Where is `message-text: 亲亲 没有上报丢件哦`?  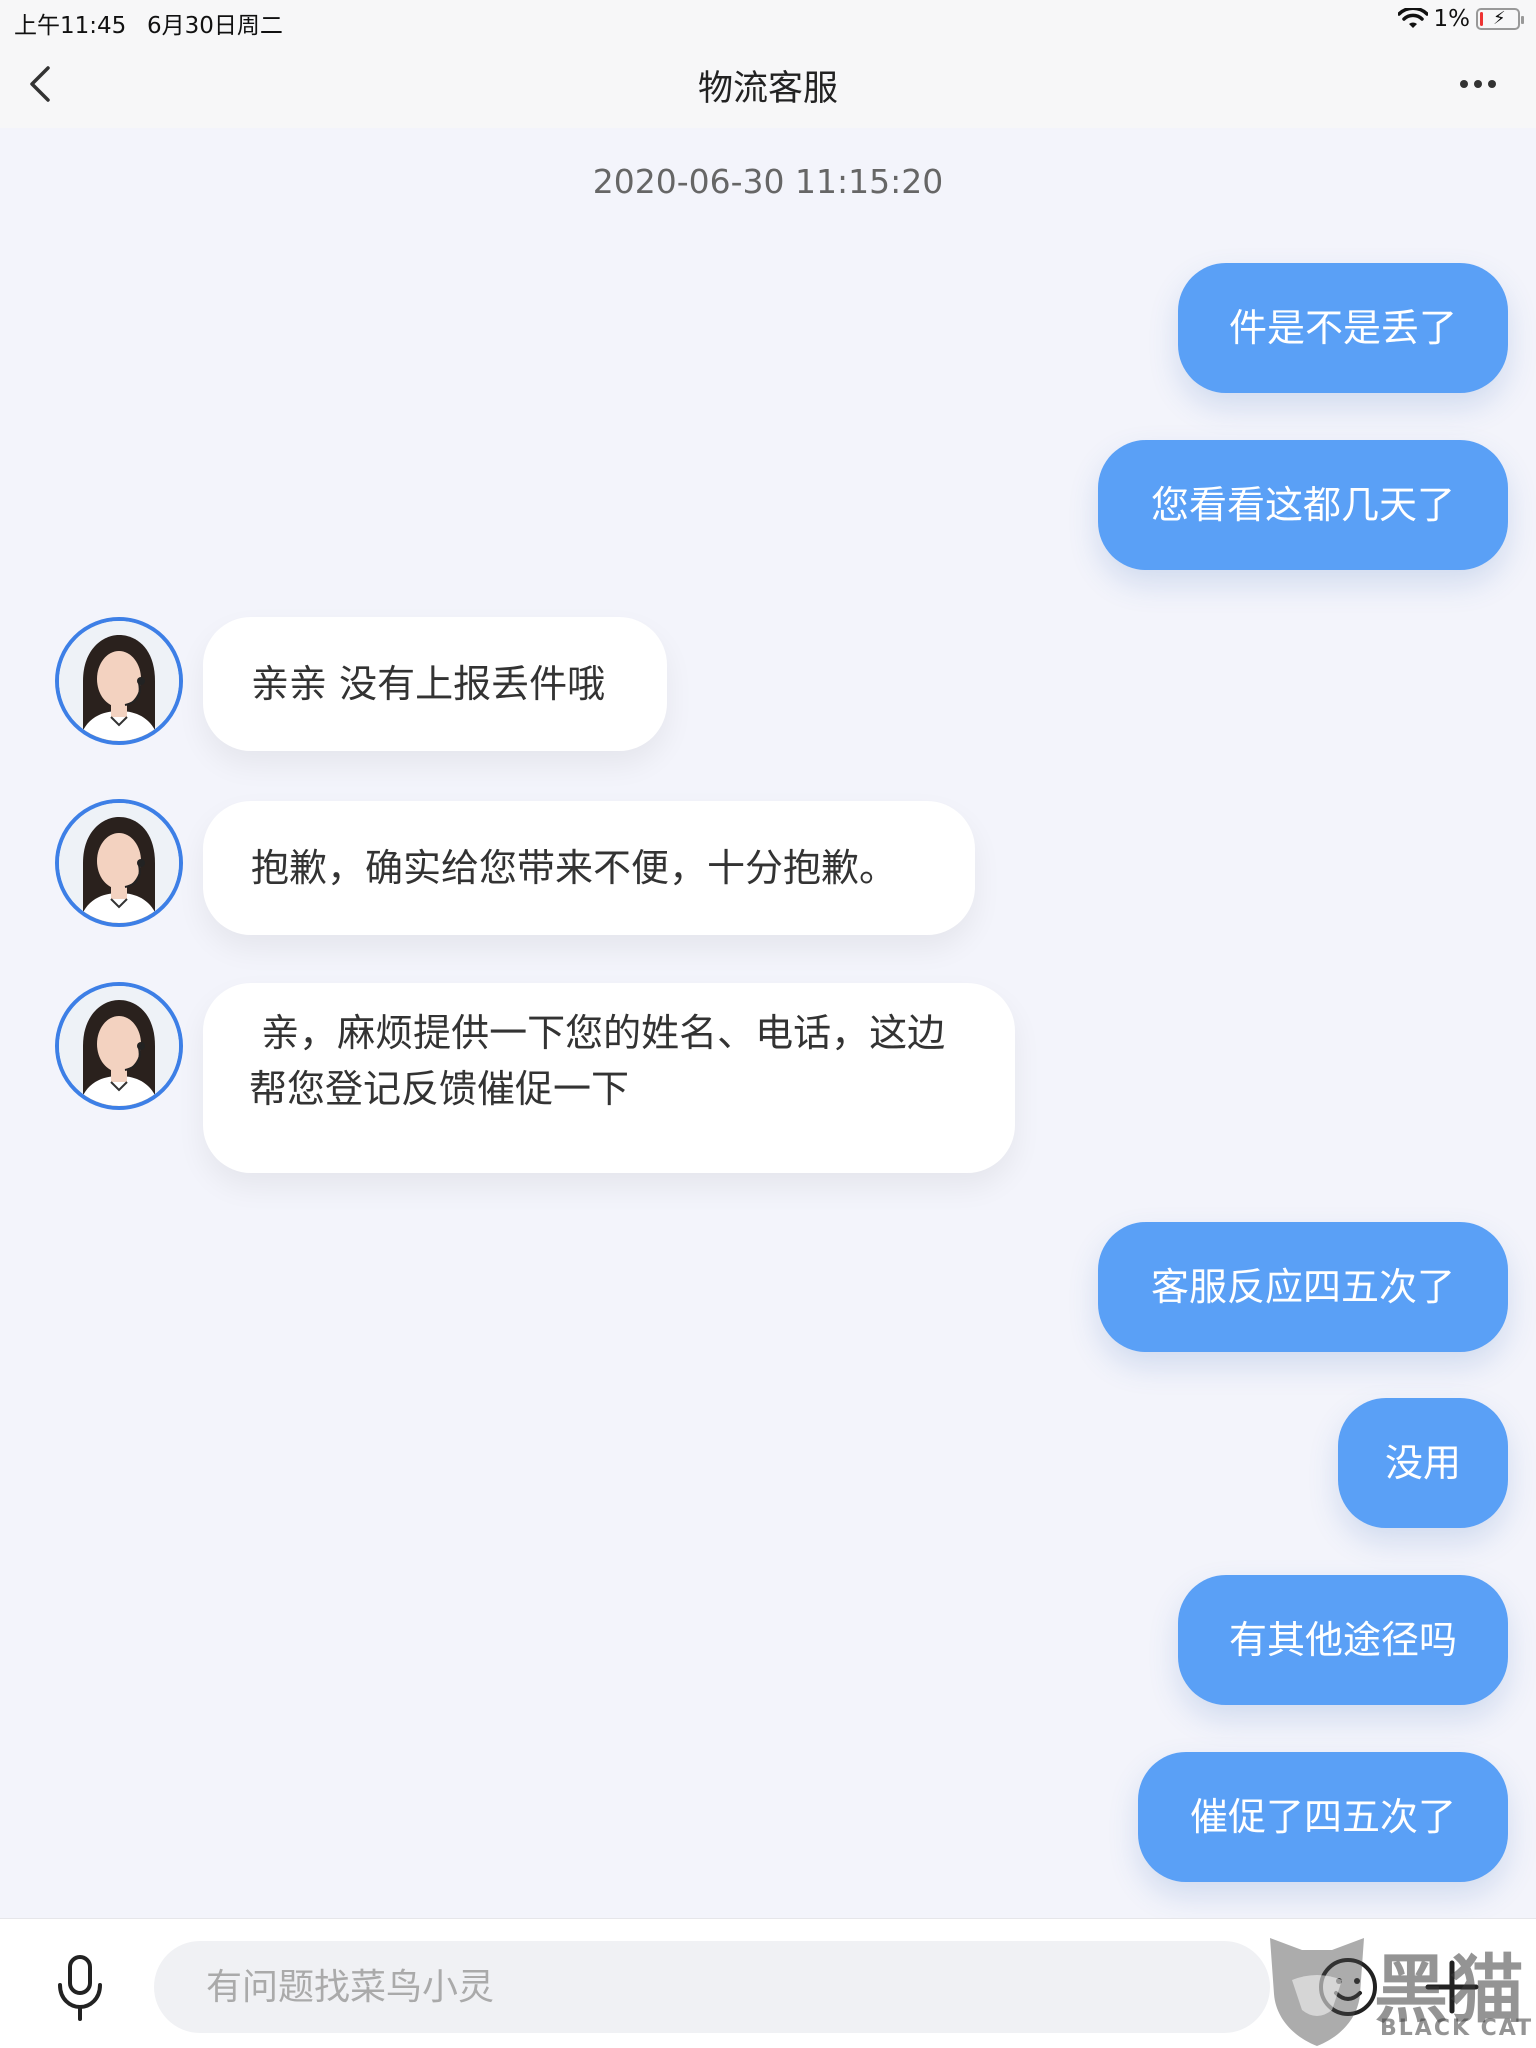
message-text: 亲亲 没有上报丢件哦 is located at coordinates (428, 684).